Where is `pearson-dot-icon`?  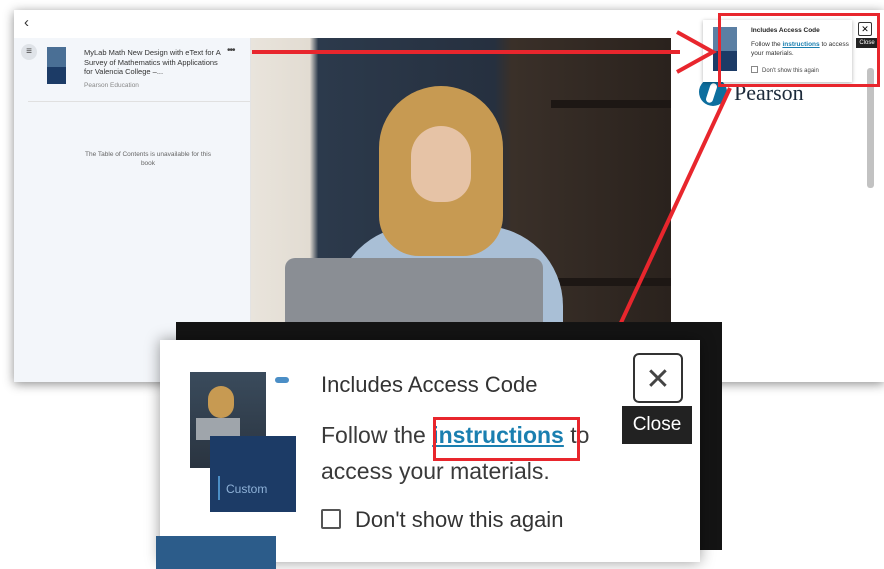
pearson-dot-icon is located at coordinates (282, 380).